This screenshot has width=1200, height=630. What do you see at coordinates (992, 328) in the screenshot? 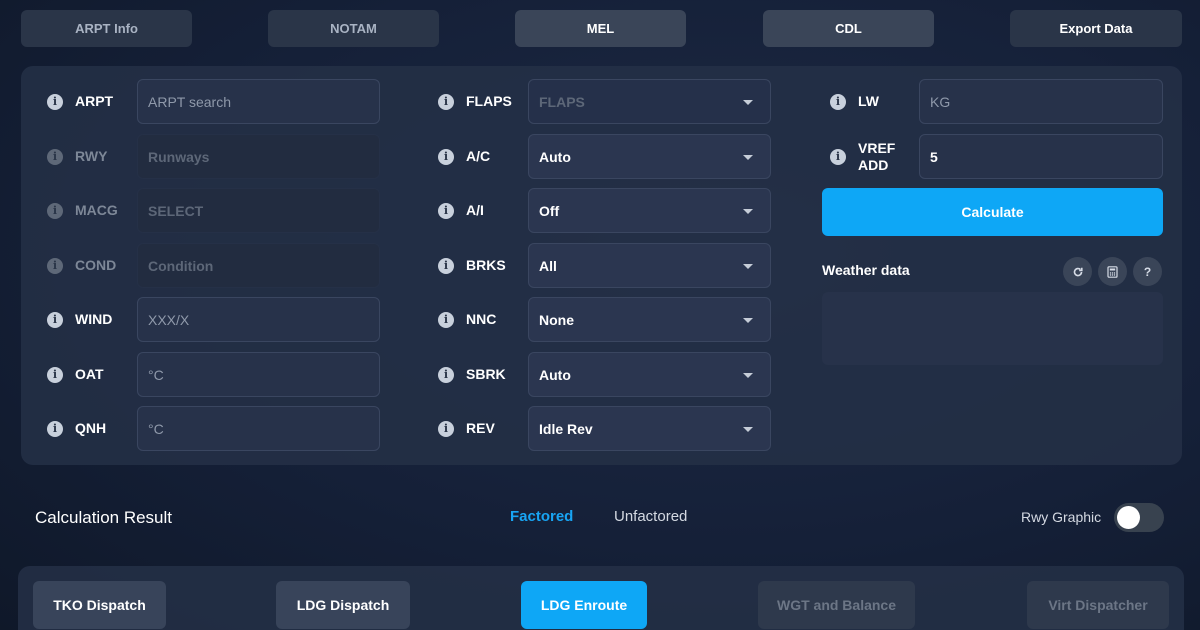
I see `weather-data-box` at bounding box center [992, 328].